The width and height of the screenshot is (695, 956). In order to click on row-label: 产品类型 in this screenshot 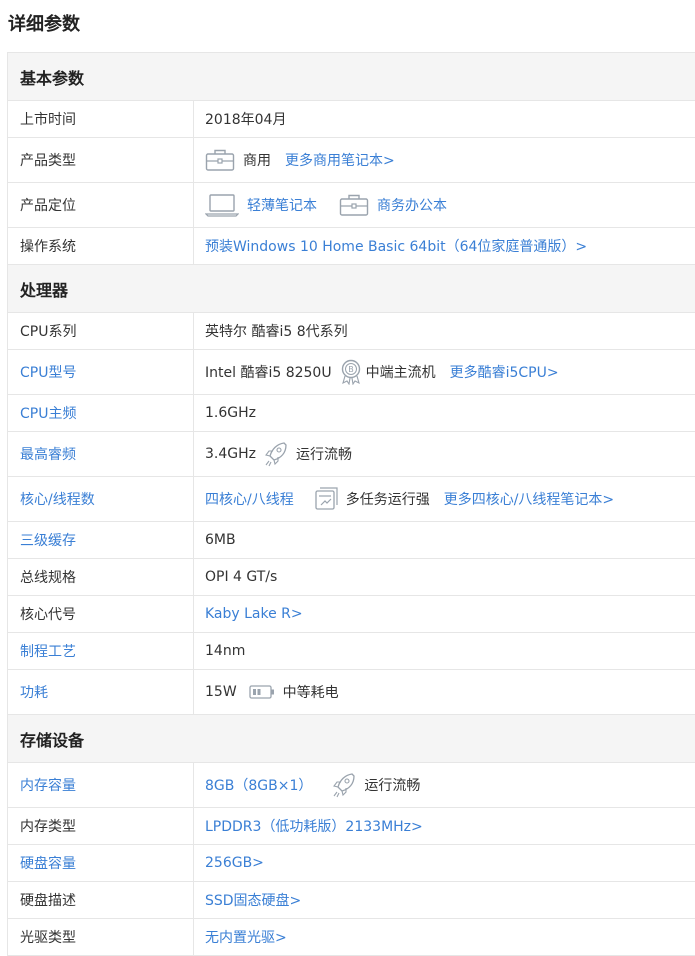, I will do `click(101, 160)`.